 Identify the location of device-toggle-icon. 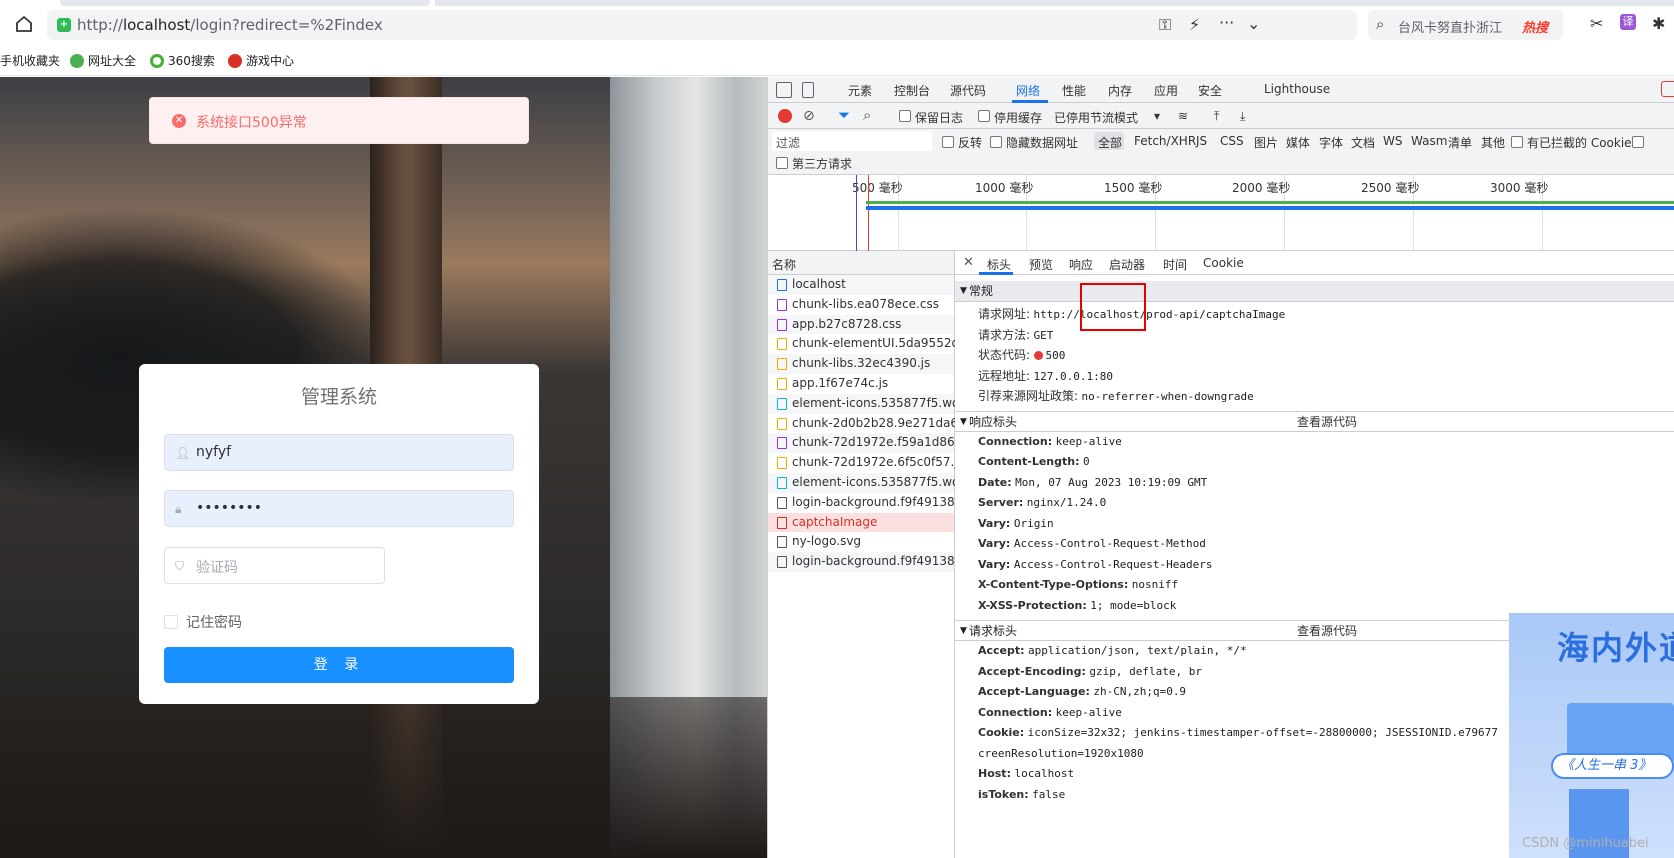
(808, 90).